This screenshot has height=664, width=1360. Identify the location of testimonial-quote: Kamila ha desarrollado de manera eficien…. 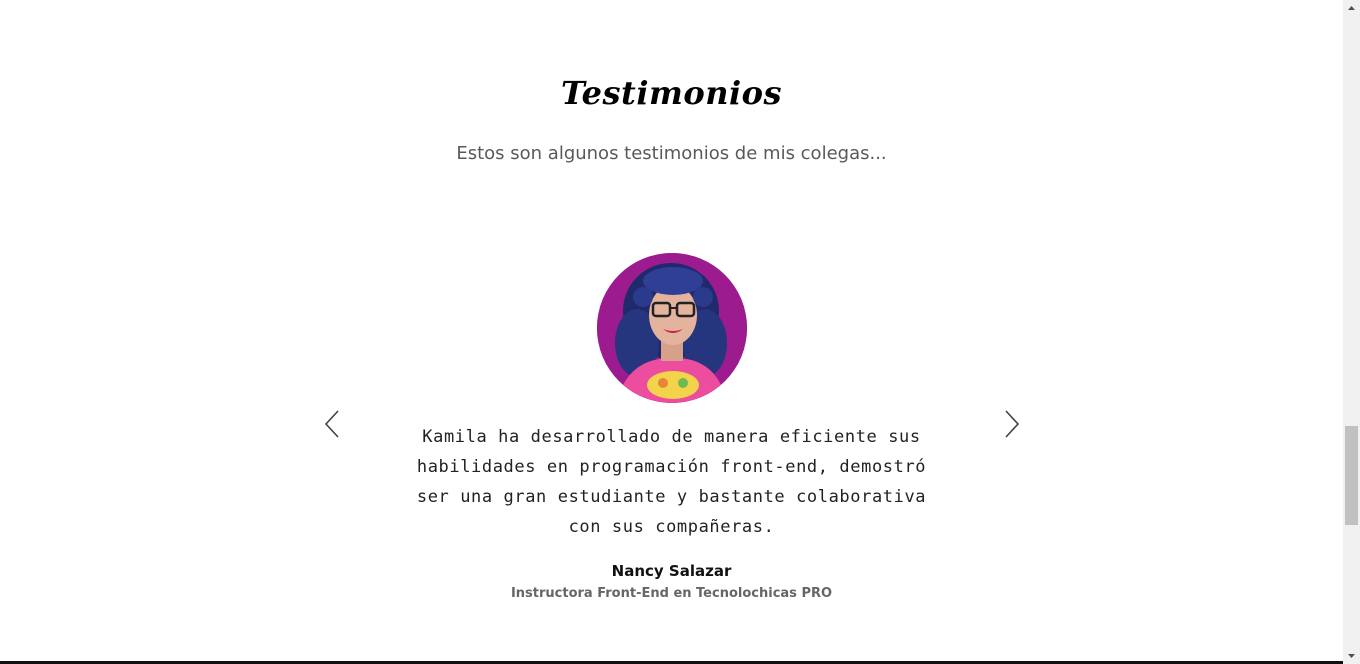
(671, 482).